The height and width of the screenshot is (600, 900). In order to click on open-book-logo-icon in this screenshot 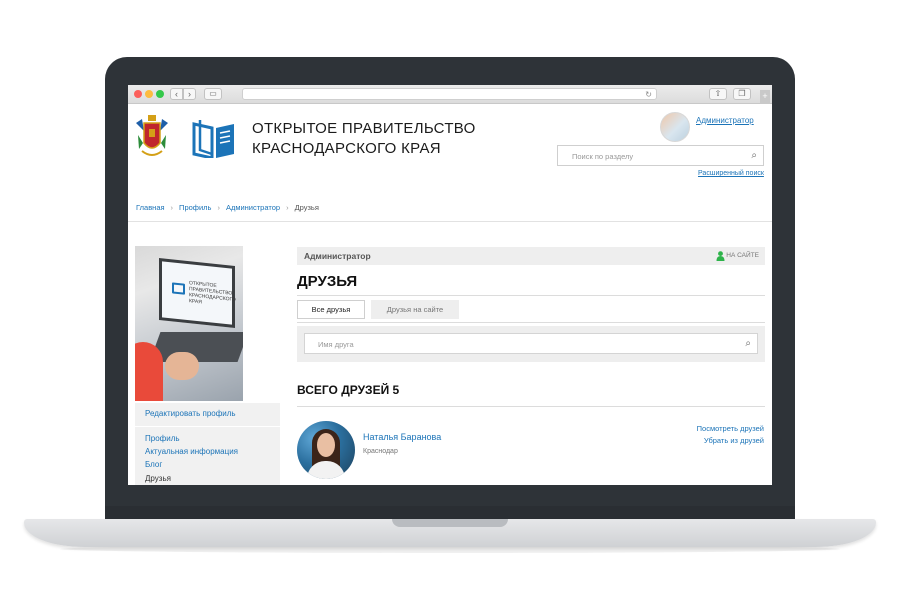, I will do `click(213, 139)`.